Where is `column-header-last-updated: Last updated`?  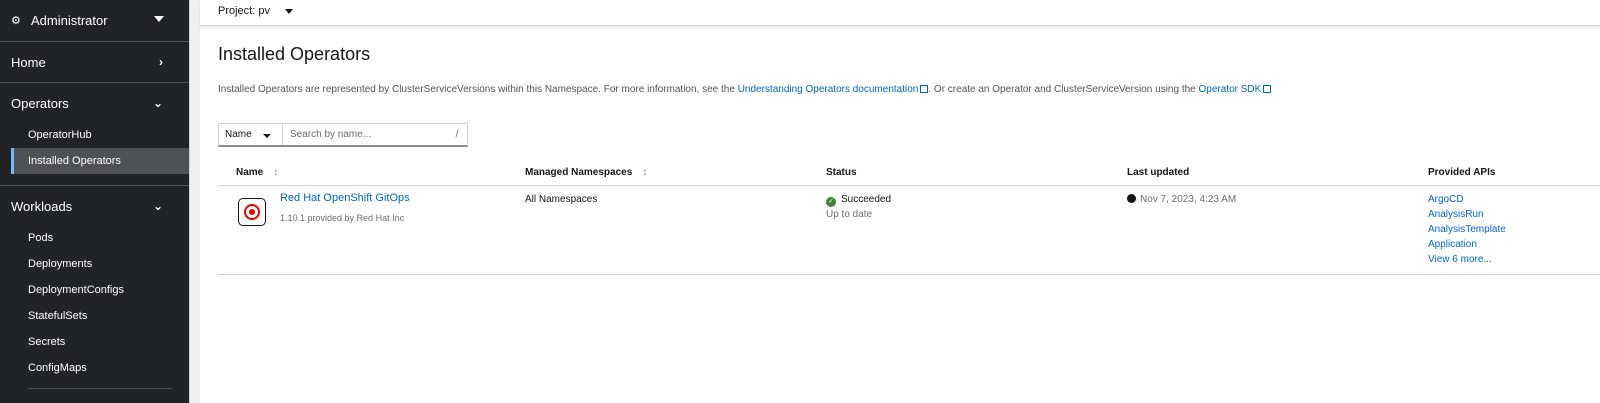 column-header-last-updated: Last updated is located at coordinates (1158, 172).